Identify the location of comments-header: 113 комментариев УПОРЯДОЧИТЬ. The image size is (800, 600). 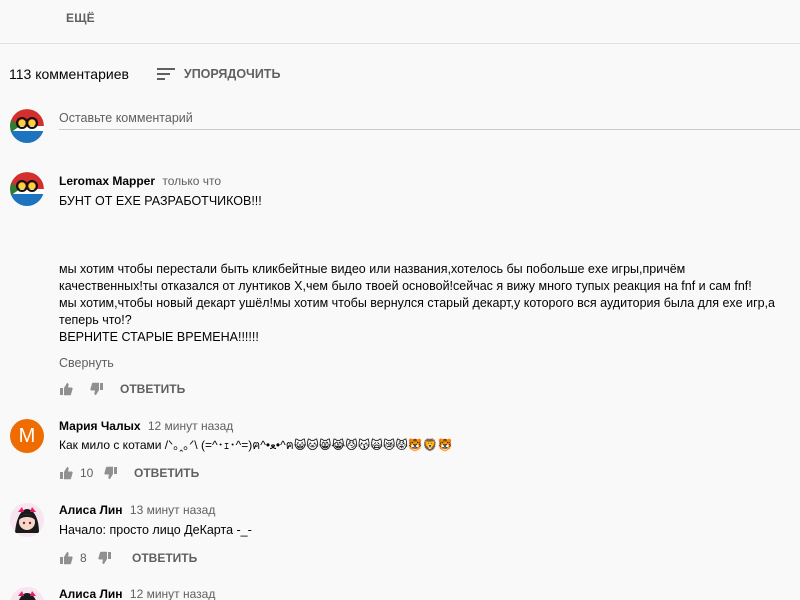
(144, 74).